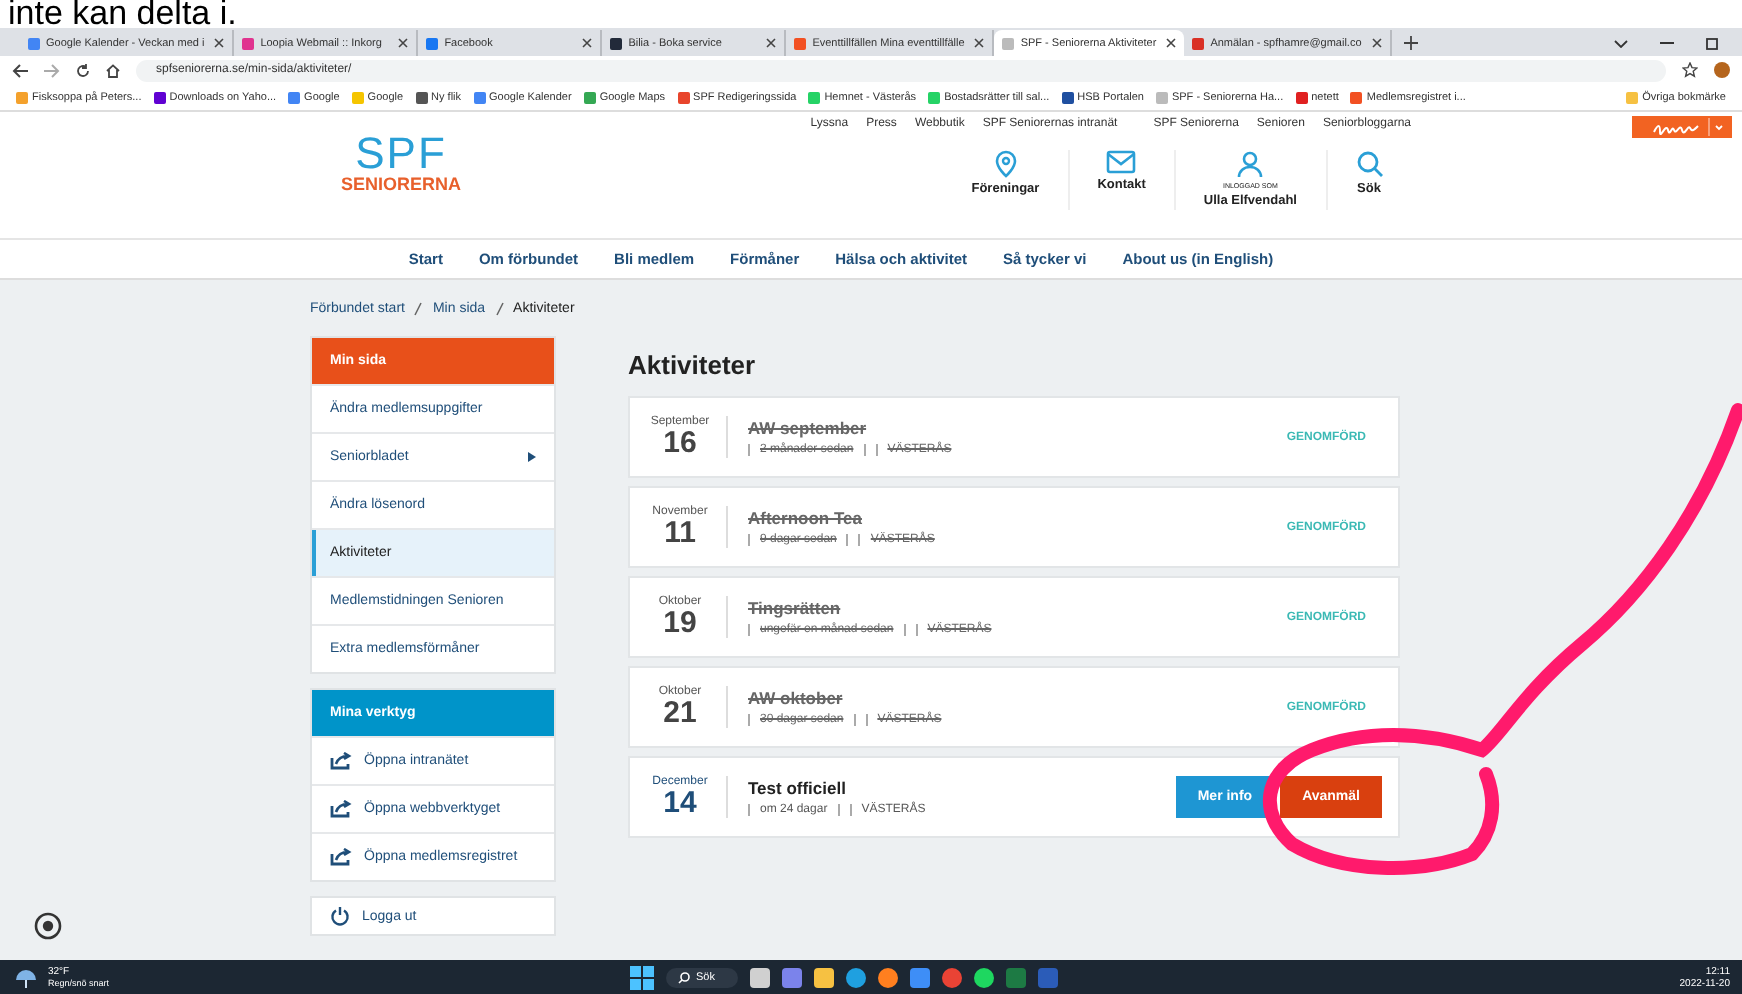  Describe the element at coordinates (1410, 43) in the screenshot. I see `new-tab-icon` at that location.